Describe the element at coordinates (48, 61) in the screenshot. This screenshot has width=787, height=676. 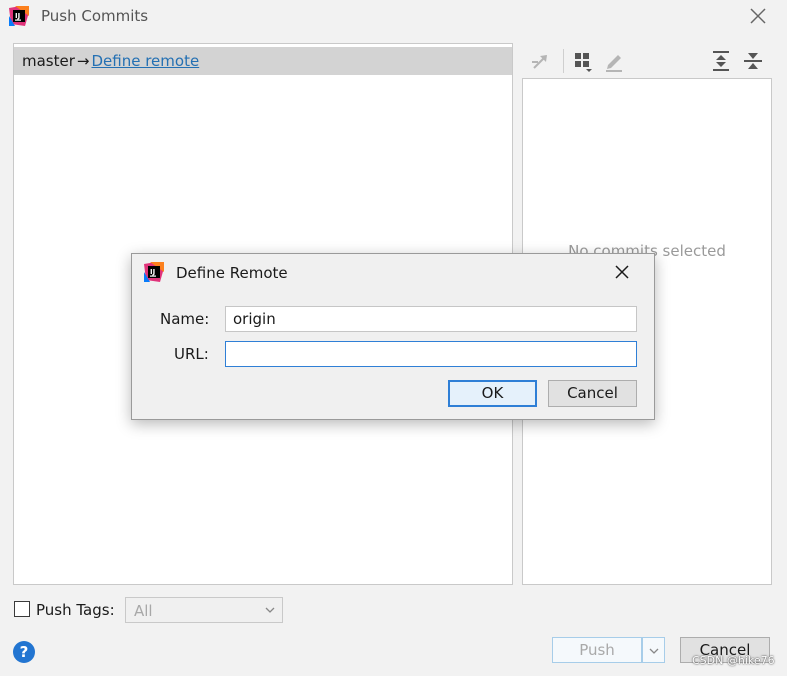
I see `branch-name: master` at that location.